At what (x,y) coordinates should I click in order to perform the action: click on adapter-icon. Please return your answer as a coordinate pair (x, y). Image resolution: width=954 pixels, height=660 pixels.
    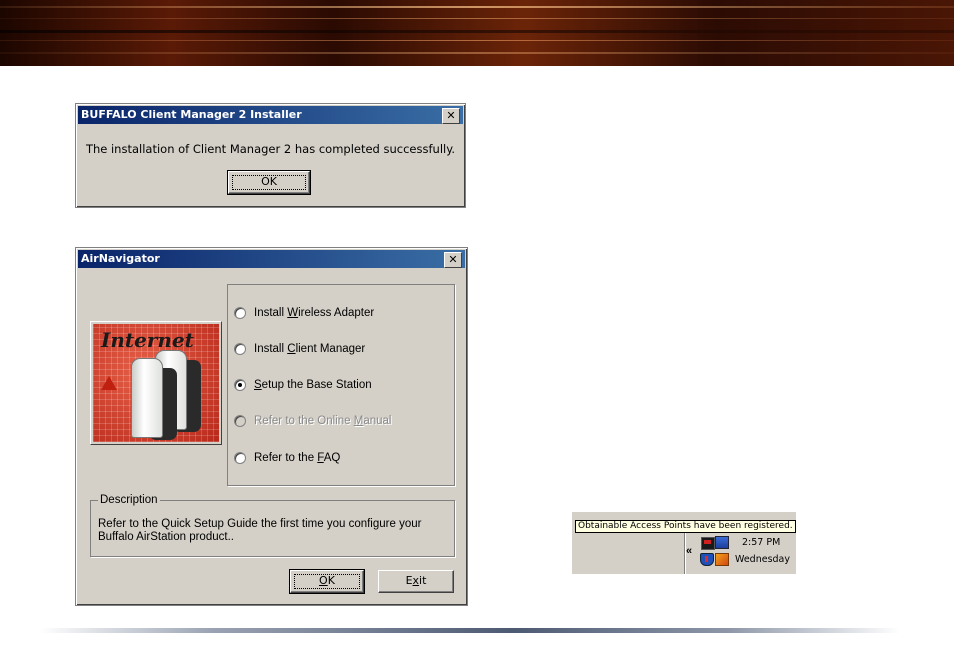
    Looking at the image, I should click on (147, 398).